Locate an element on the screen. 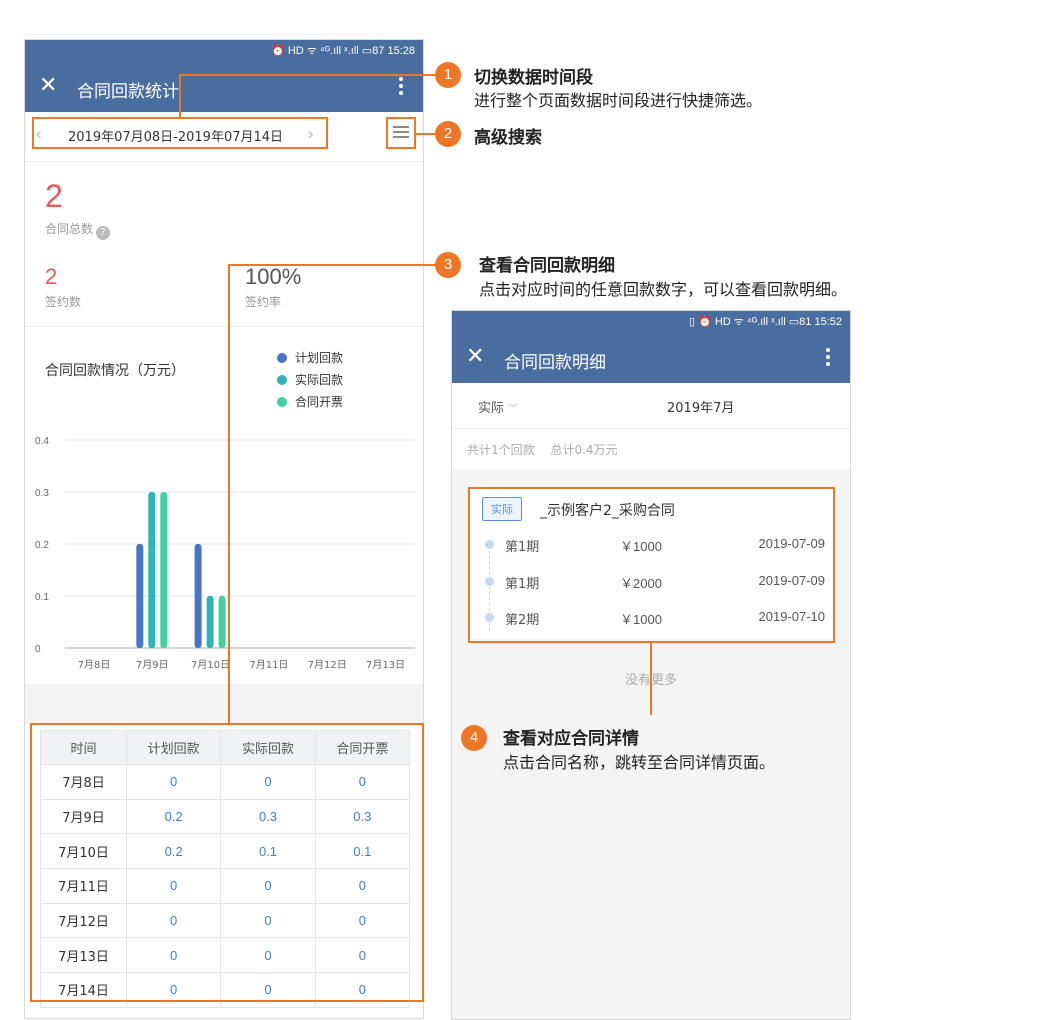 This screenshot has width=1041, height=1020. y-tick-label: 0.1 is located at coordinates (42, 597).